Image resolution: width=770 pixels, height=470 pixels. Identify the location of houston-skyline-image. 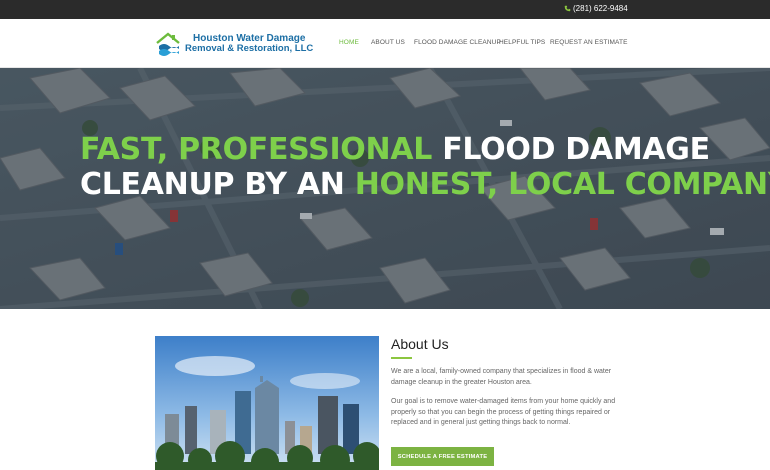
(267, 403).